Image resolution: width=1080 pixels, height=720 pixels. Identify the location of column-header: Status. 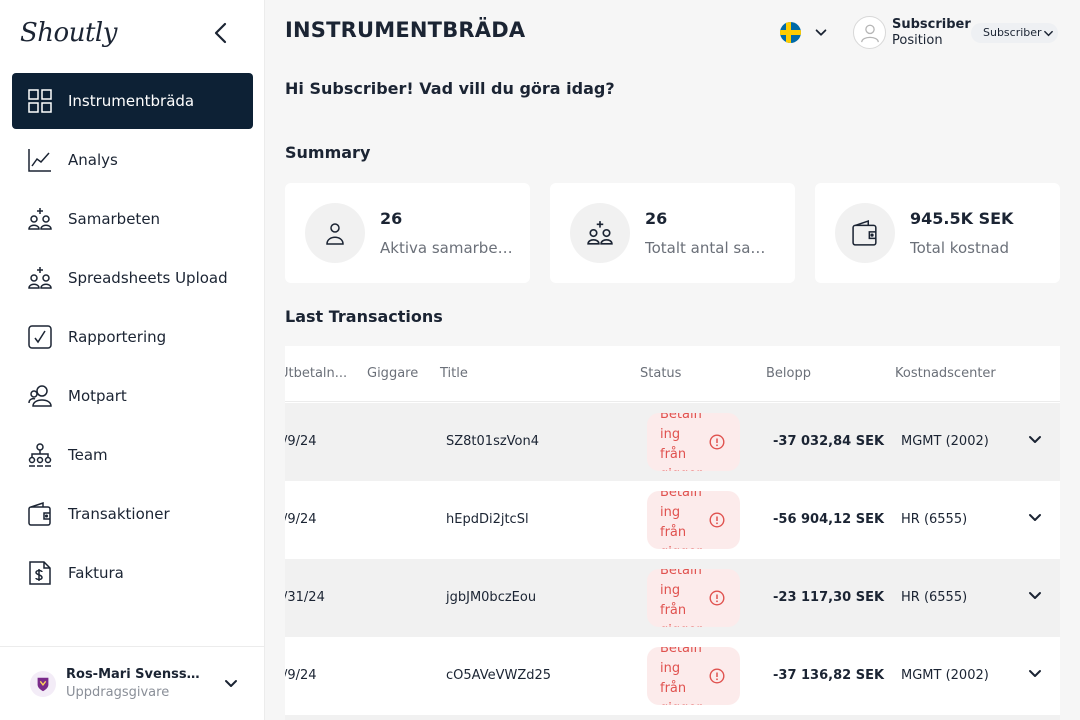
(660, 373).